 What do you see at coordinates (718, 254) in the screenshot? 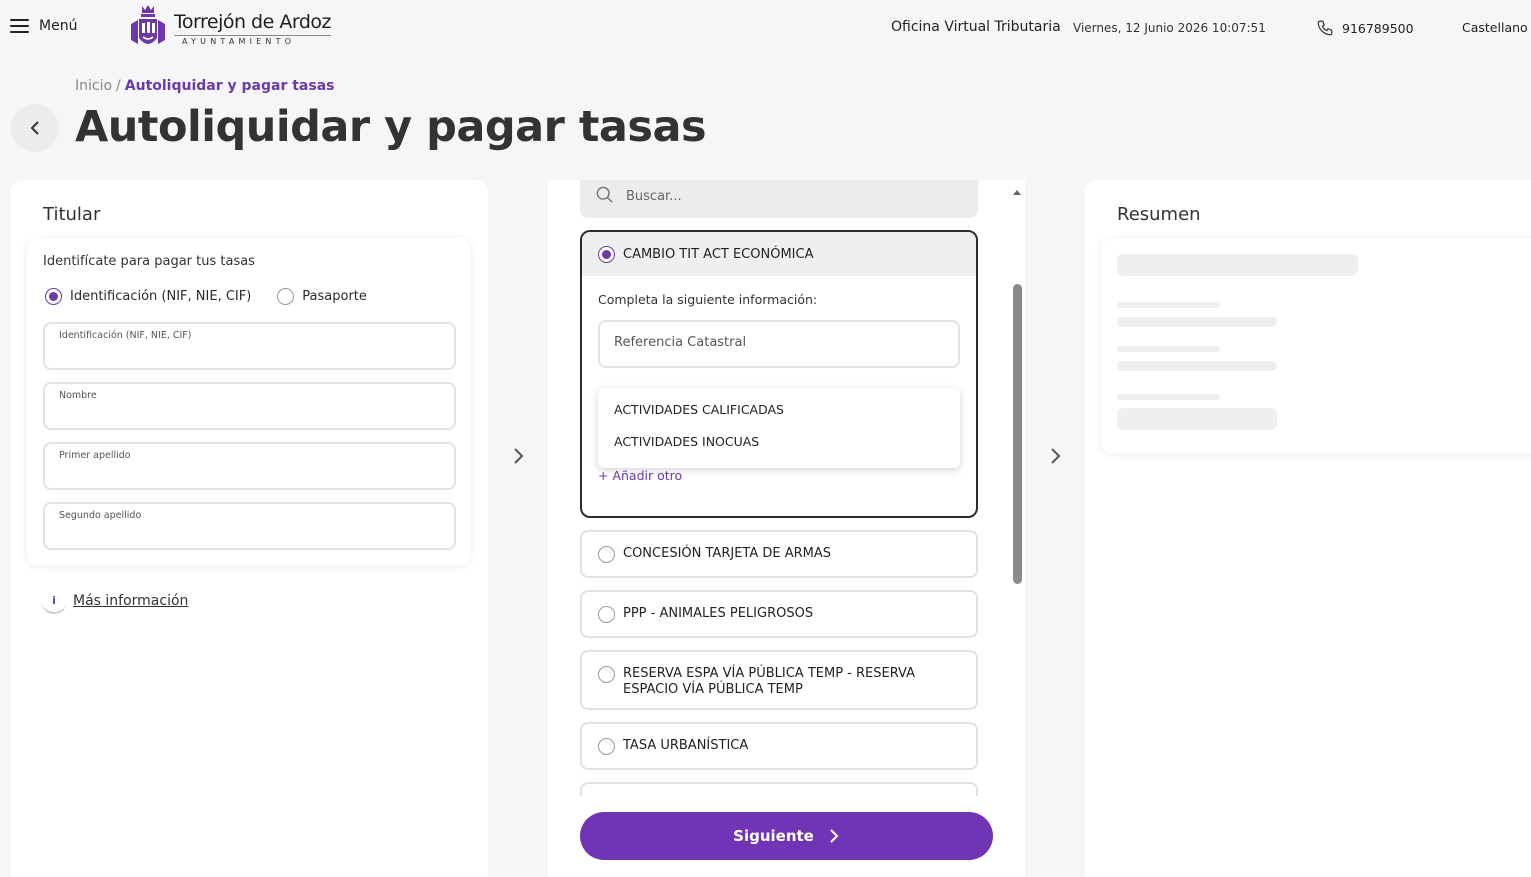
I see `tax-option-label: CAMBIO TIT ACT ECONÓMICA` at bounding box center [718, 254].